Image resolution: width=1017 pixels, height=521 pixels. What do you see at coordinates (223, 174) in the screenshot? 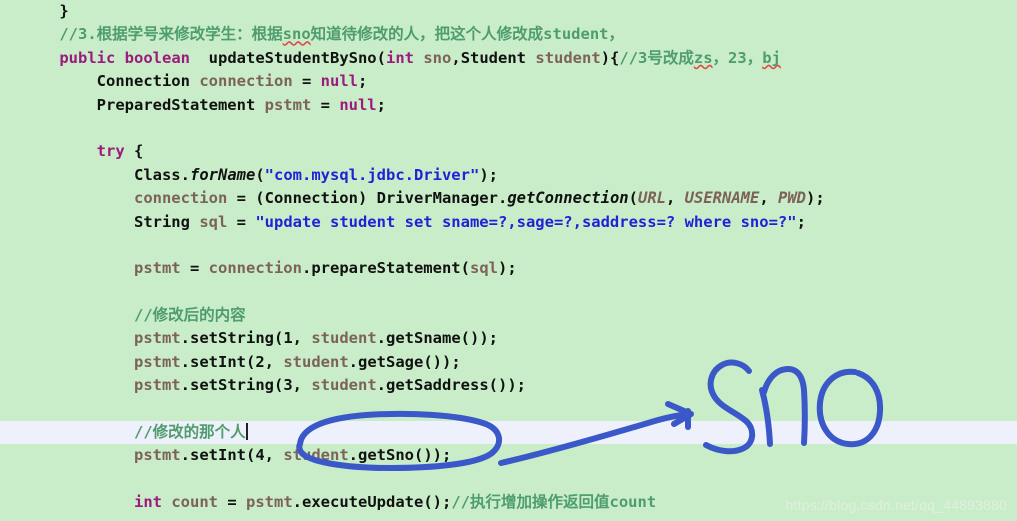
I see `code-token: forName` at bounding box center [223, 174].